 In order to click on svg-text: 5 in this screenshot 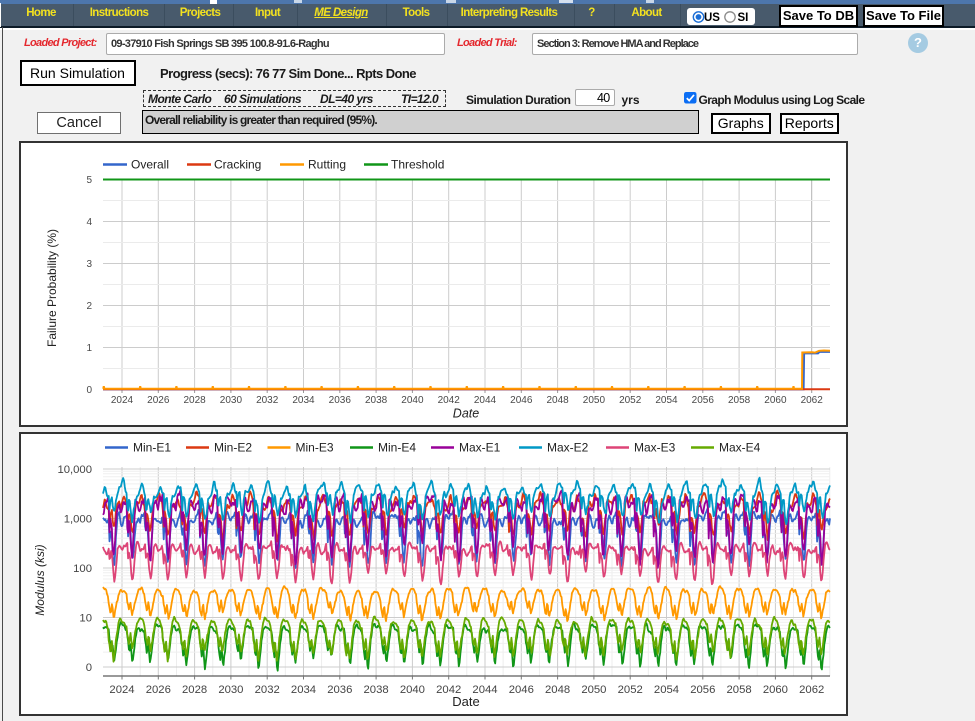, I will do `click(89, 180)`.